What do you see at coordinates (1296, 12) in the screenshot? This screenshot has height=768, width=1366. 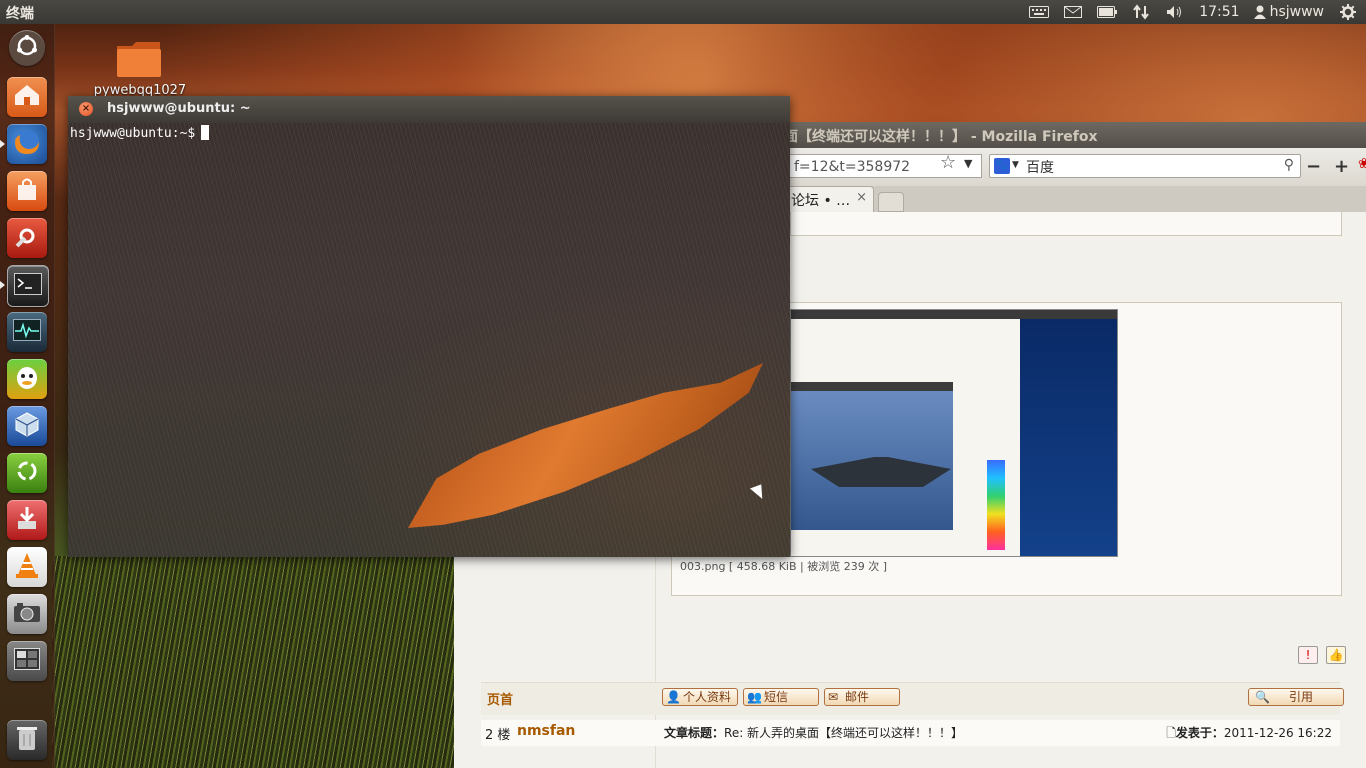 I see `username: hsjwww` at bounding box center [1296, 12].